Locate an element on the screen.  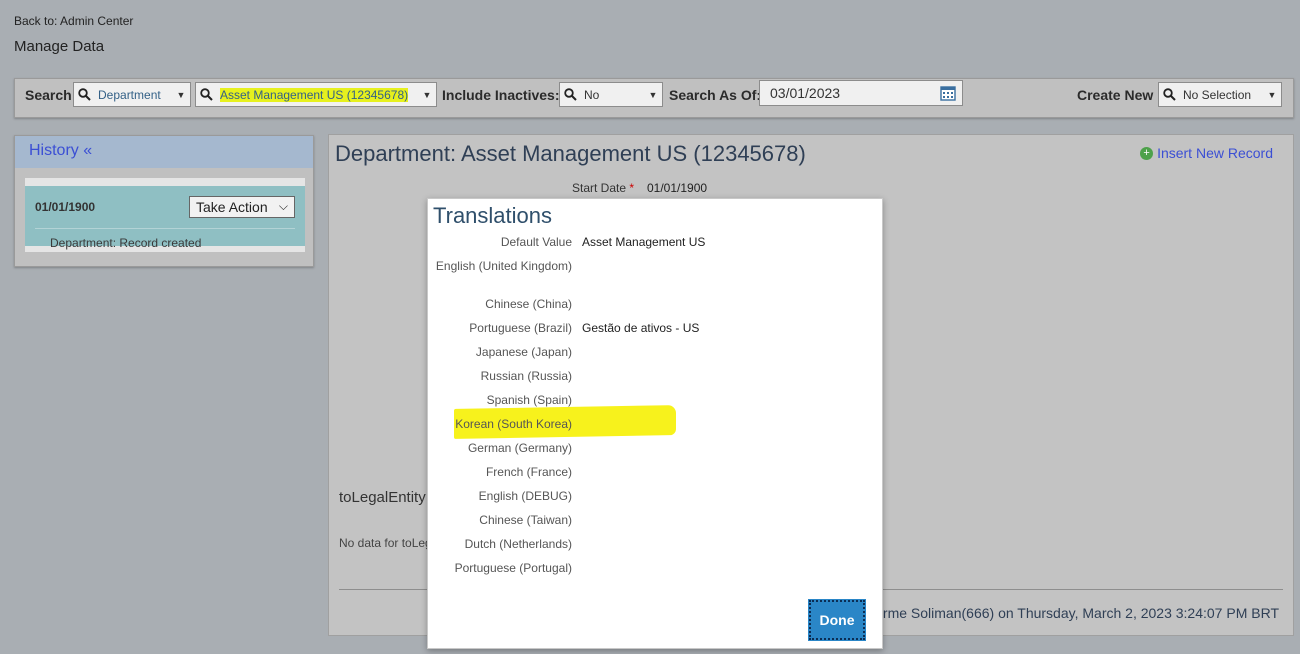
translation-value: Asset Management US is located at coordinates (643, 242).